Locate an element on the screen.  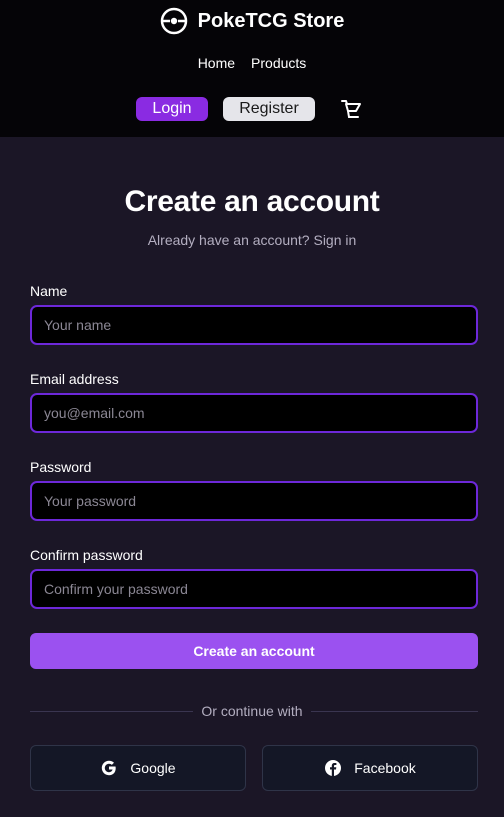
signin-prompt: Already have an account? Sign in is located at coordinates (252, 240).